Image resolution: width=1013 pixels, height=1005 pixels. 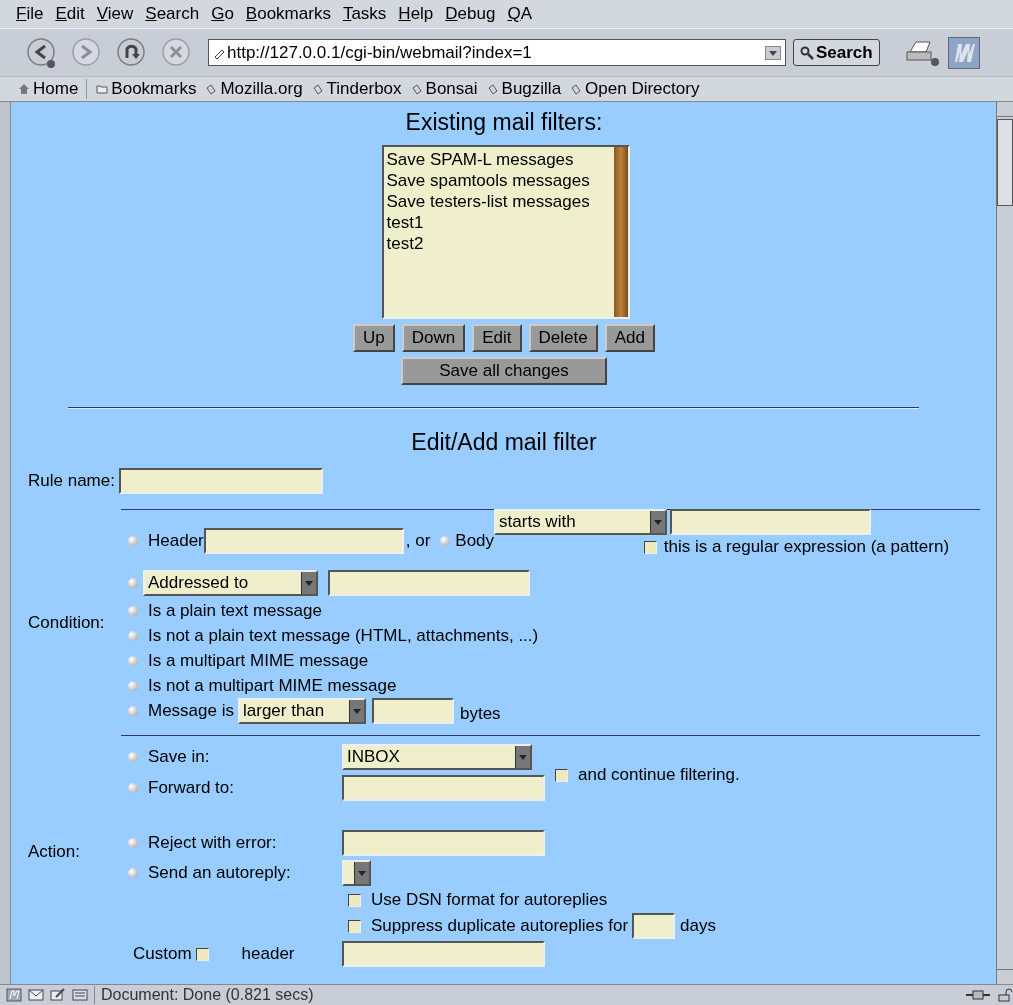 I want to click on filter-button: Add, so click(x=629, y=338).